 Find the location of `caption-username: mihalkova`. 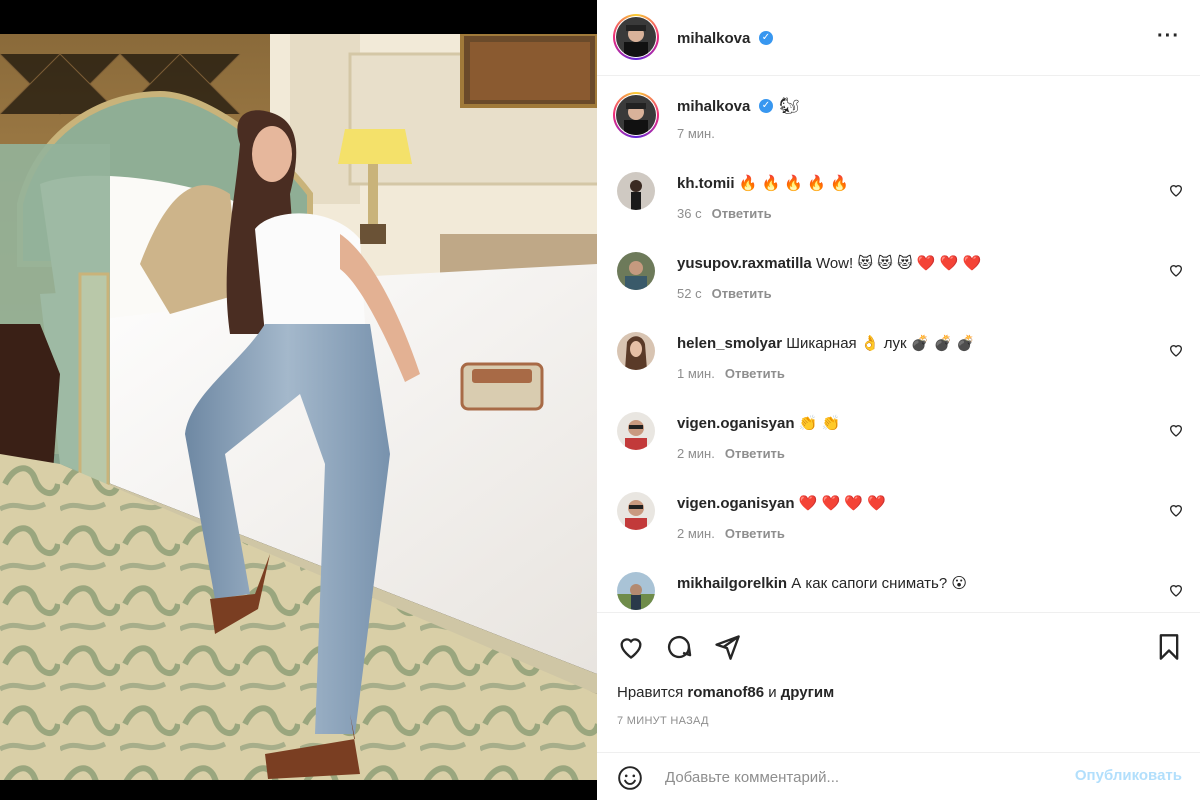

caption-username: mihalkova is located at coordinates (713, 106).